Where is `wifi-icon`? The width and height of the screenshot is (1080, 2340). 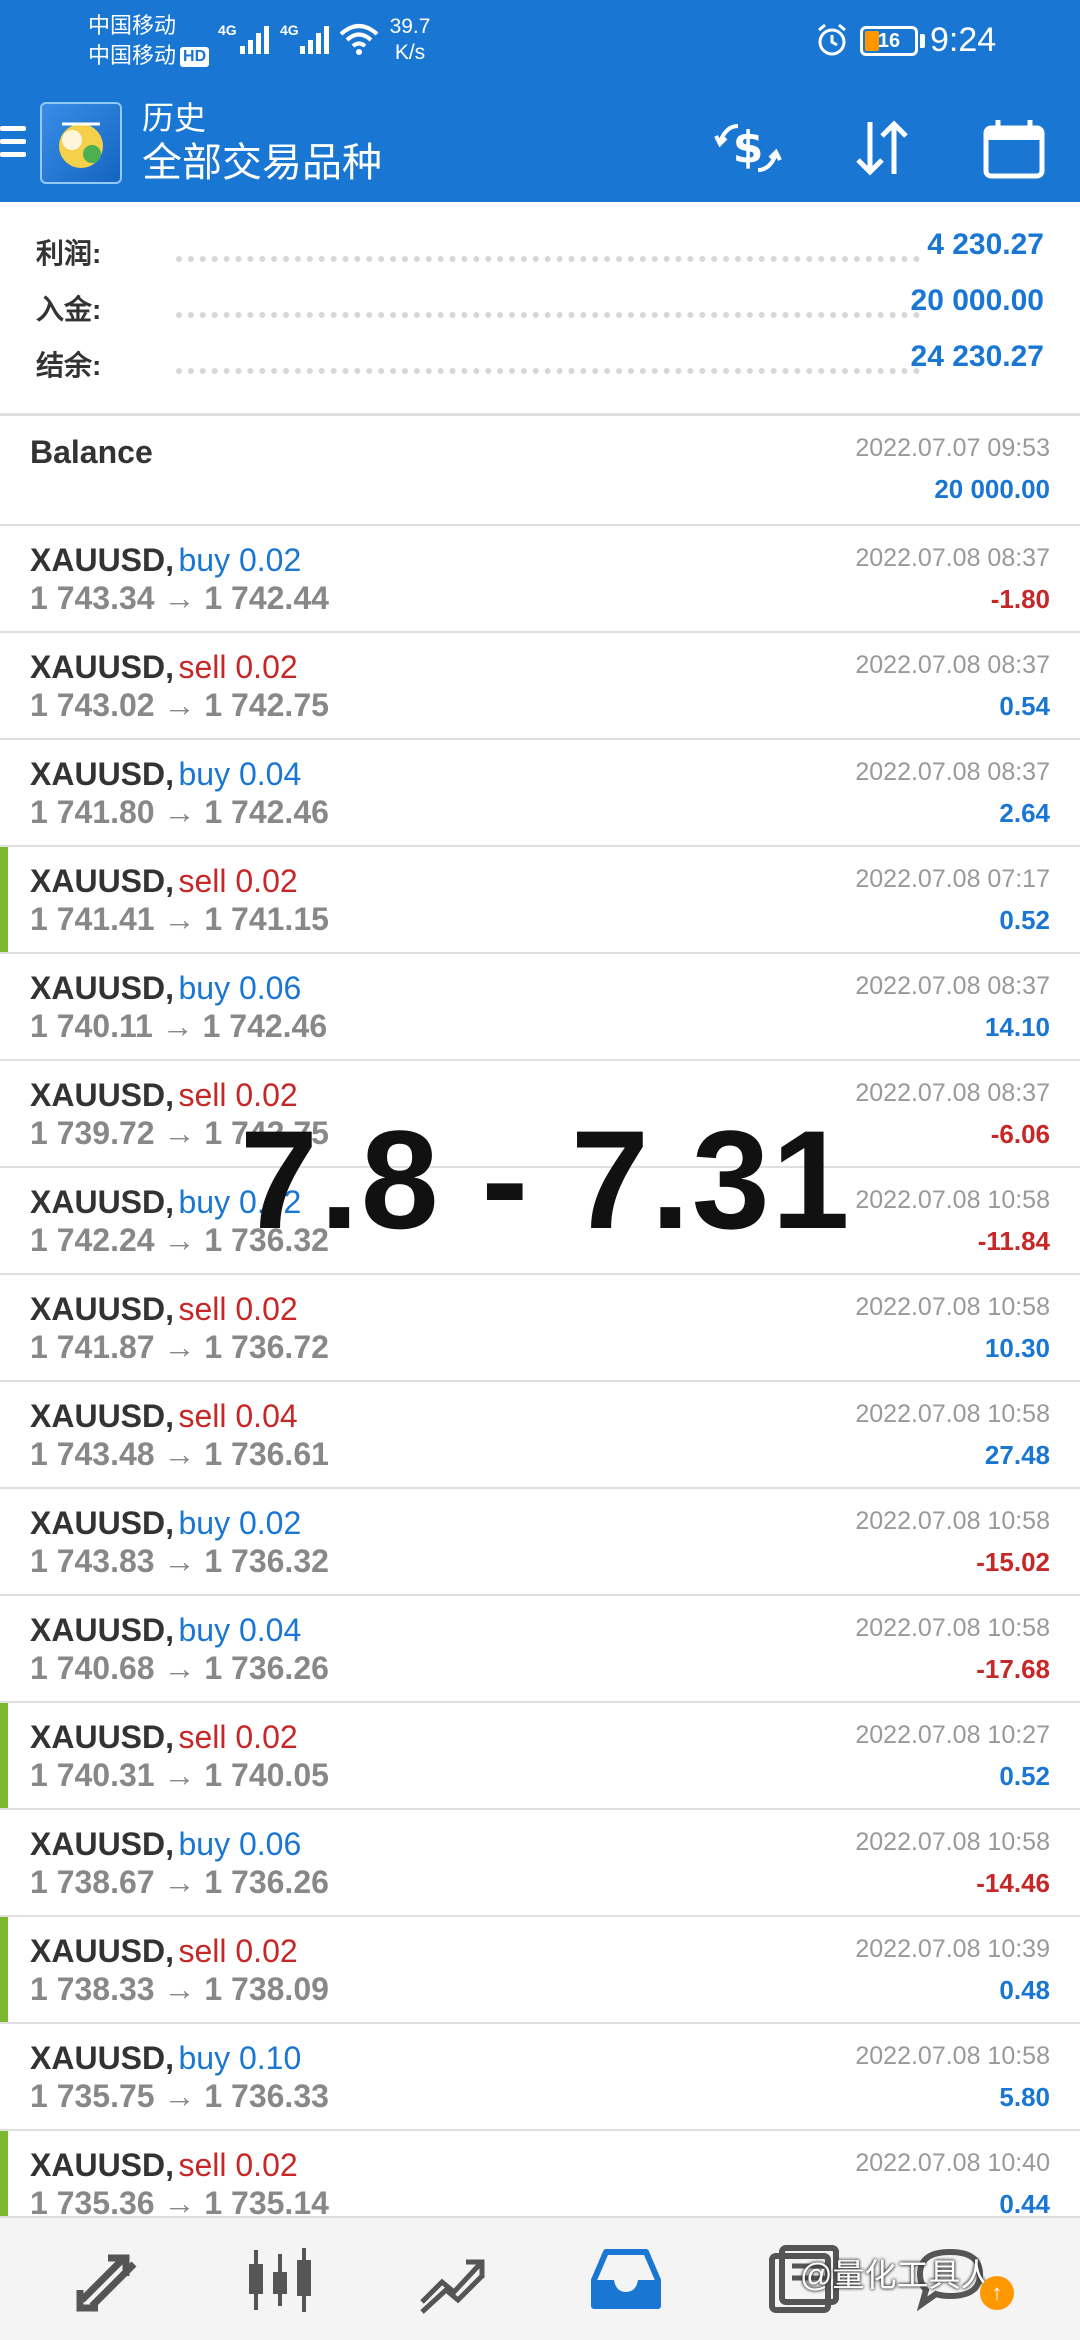 wifi-icon is located at coordinates (359, 39).